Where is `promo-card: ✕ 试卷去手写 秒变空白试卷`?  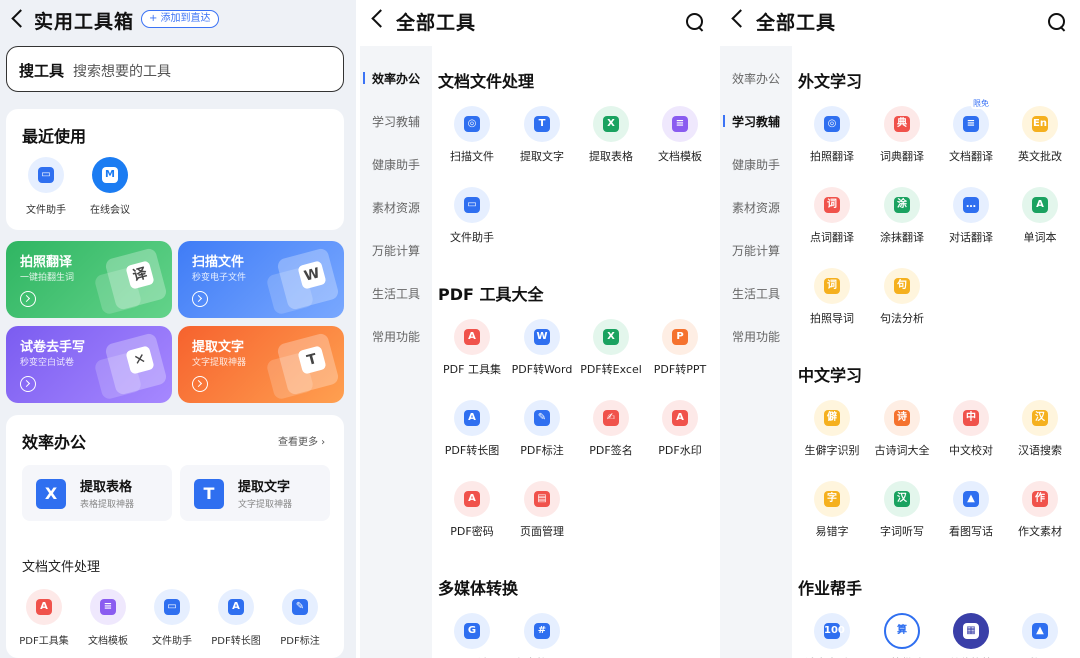
promo-card: ✕ 试卷去手写 秒变空白试卷 is located at coordinates (89, 364).